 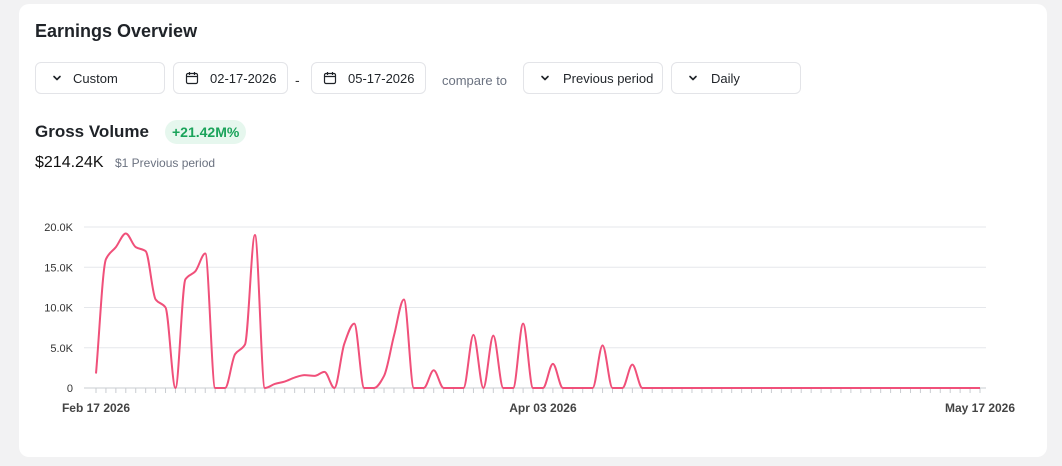 I want to click on x-tick-label: Apr 03 2026, so click(x=543, y=408).